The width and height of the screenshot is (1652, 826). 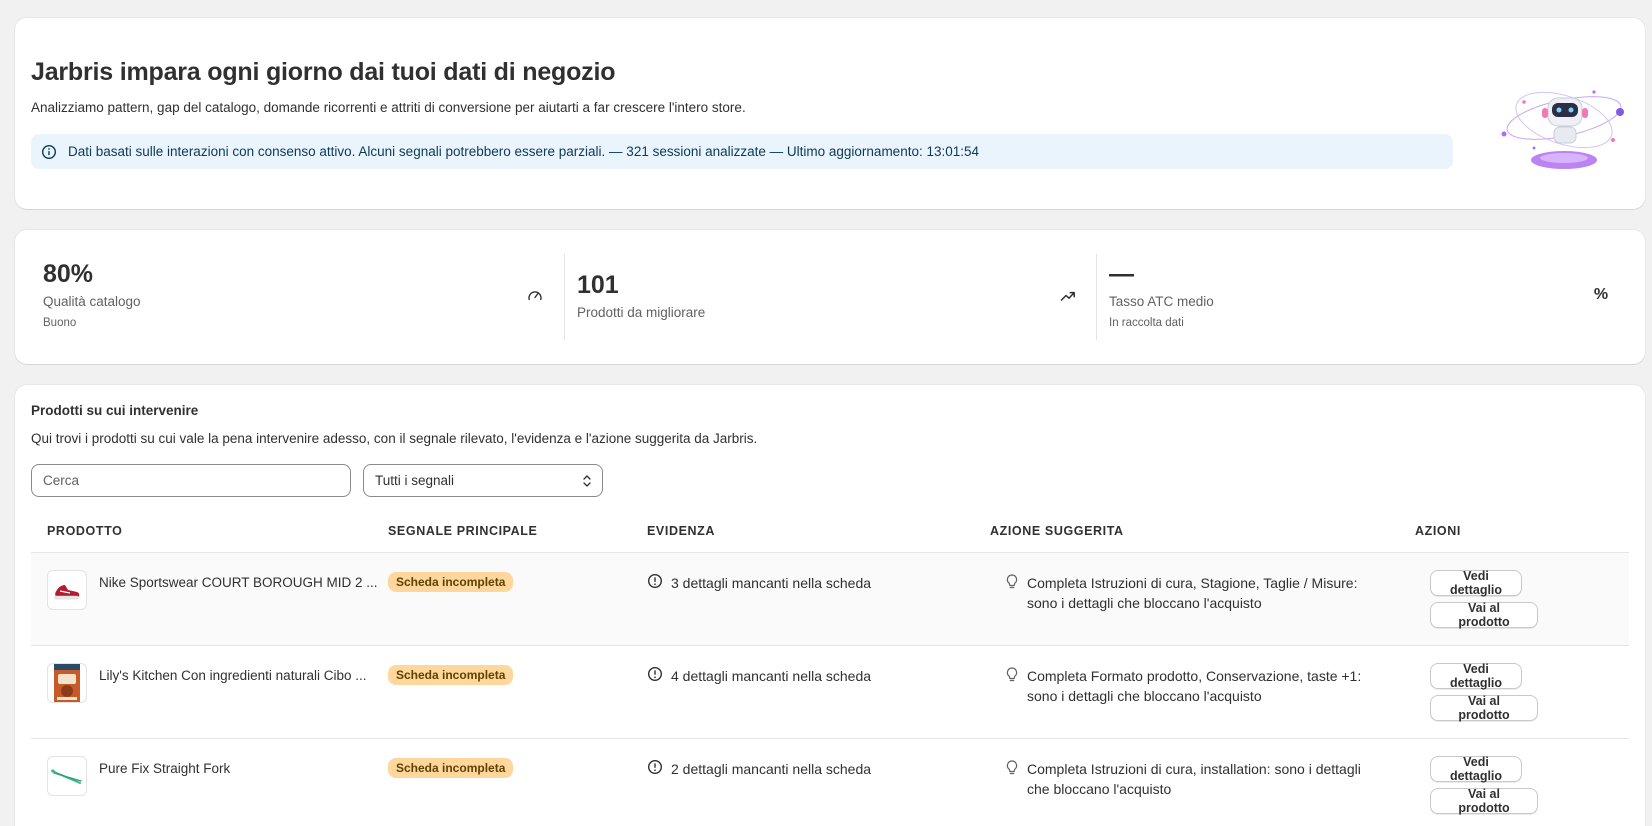 What do you see at coordinates (463, 531) in the screenshot?
I see `column-header-signal: SEGNALE PRINCIPALE` at bounding box center [463, 531].